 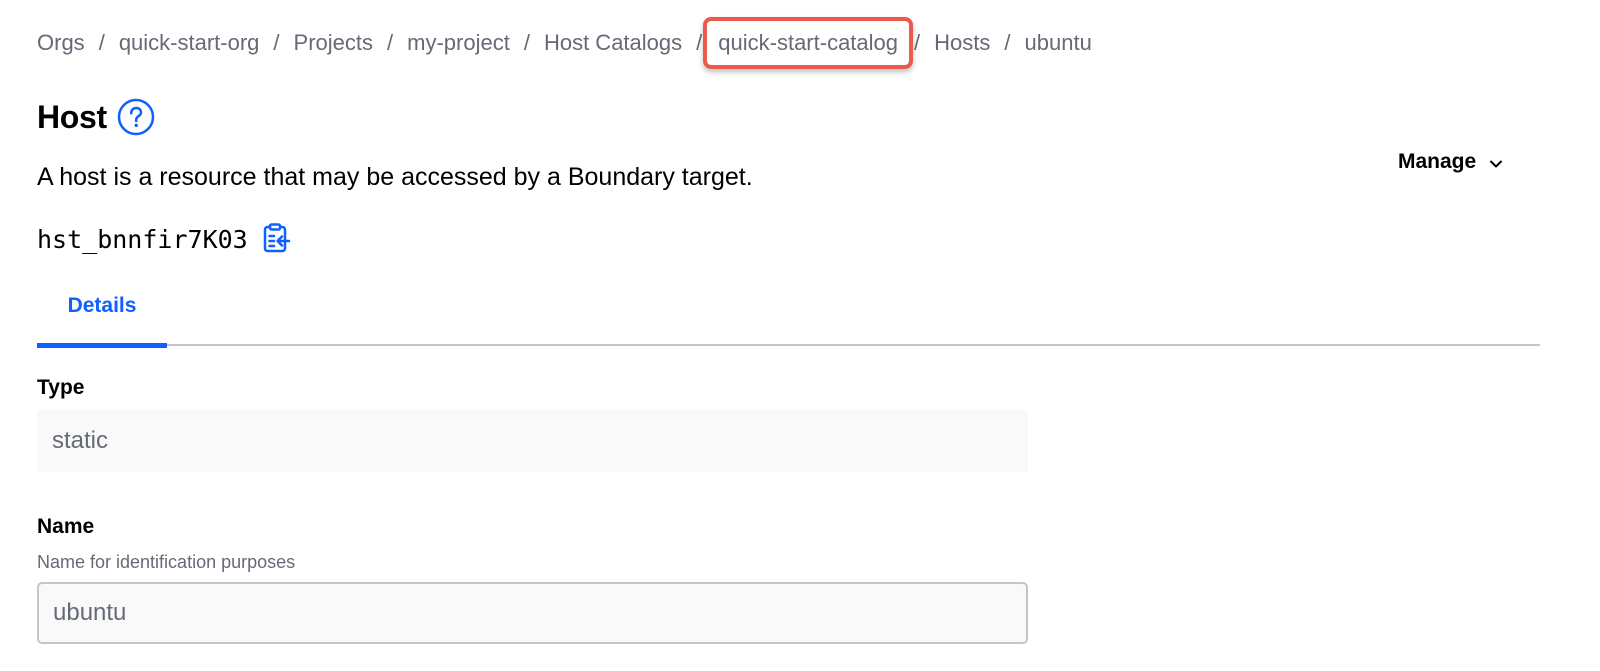 What do you see at coordinates (1437, 161) in the screenshot?
I see `manage-label: Manage` at bounding box center [1437, 161].